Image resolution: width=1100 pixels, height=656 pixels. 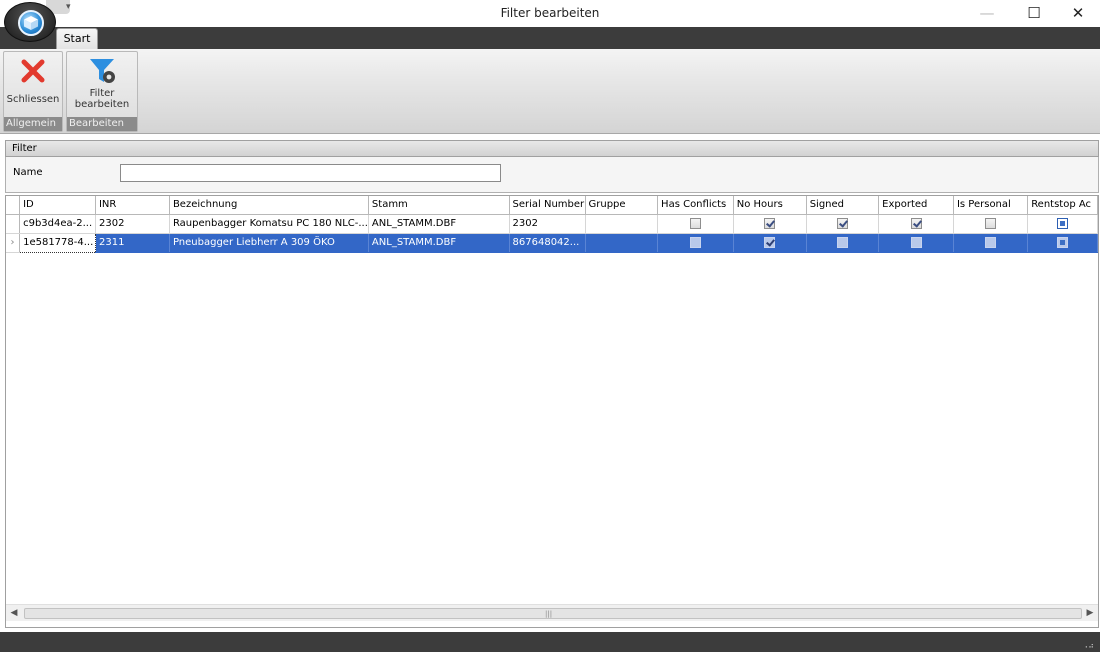 I want to click on group-label-bearbeiten: Bearbeiten, so click(x=102, y=124).